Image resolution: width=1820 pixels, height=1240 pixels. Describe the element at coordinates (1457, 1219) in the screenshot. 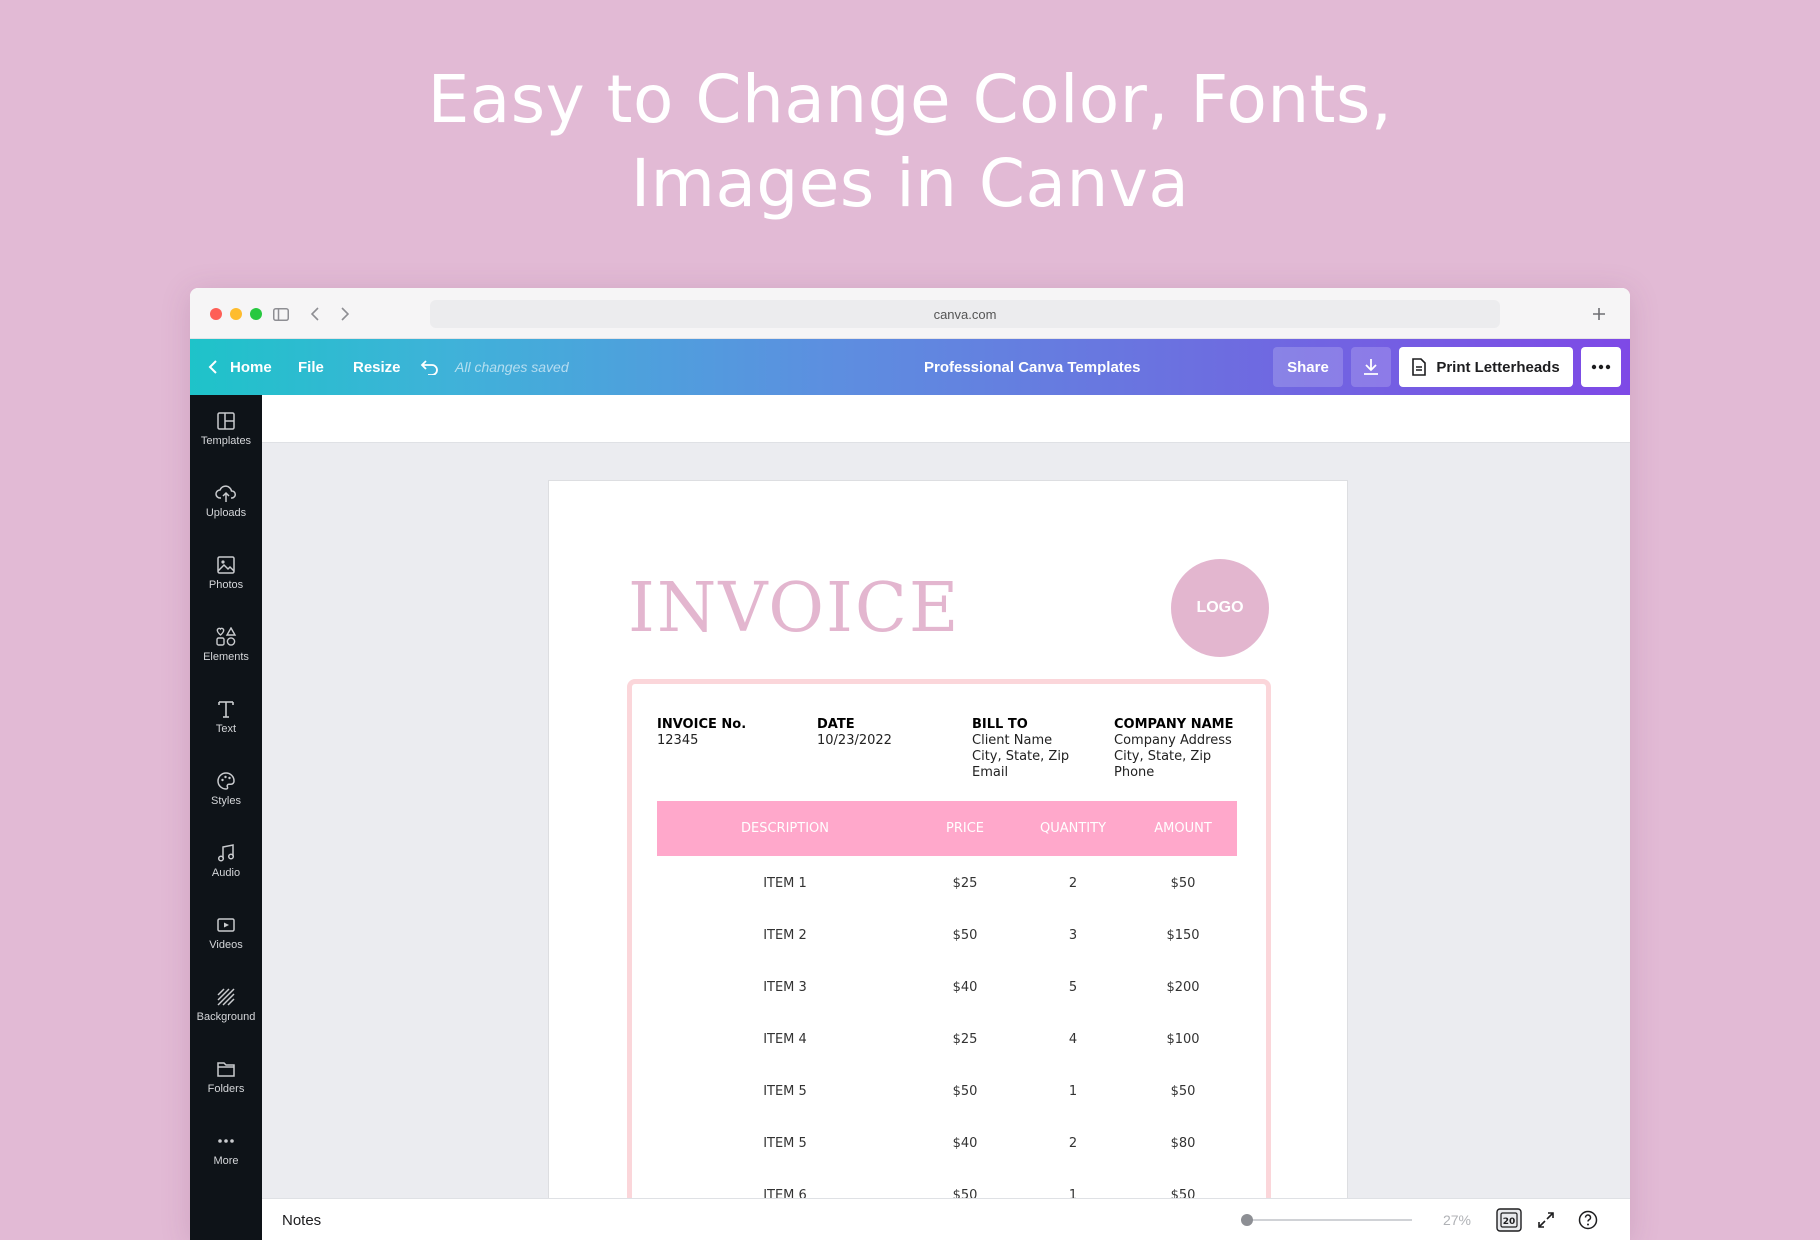

I see `zoom-level: 27%` at that location.